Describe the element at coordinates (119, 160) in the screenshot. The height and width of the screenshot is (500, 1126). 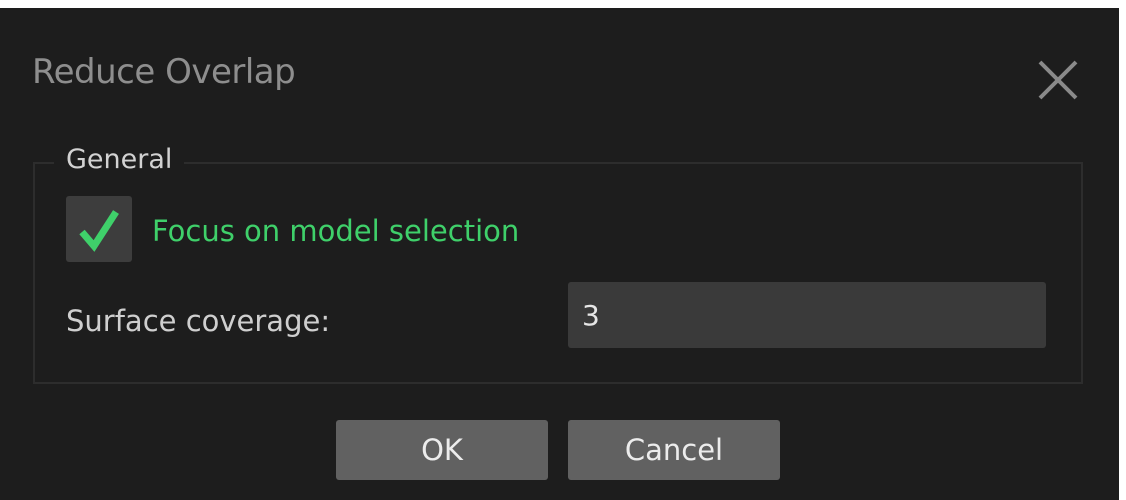
I see `group-legend: General` at that location.